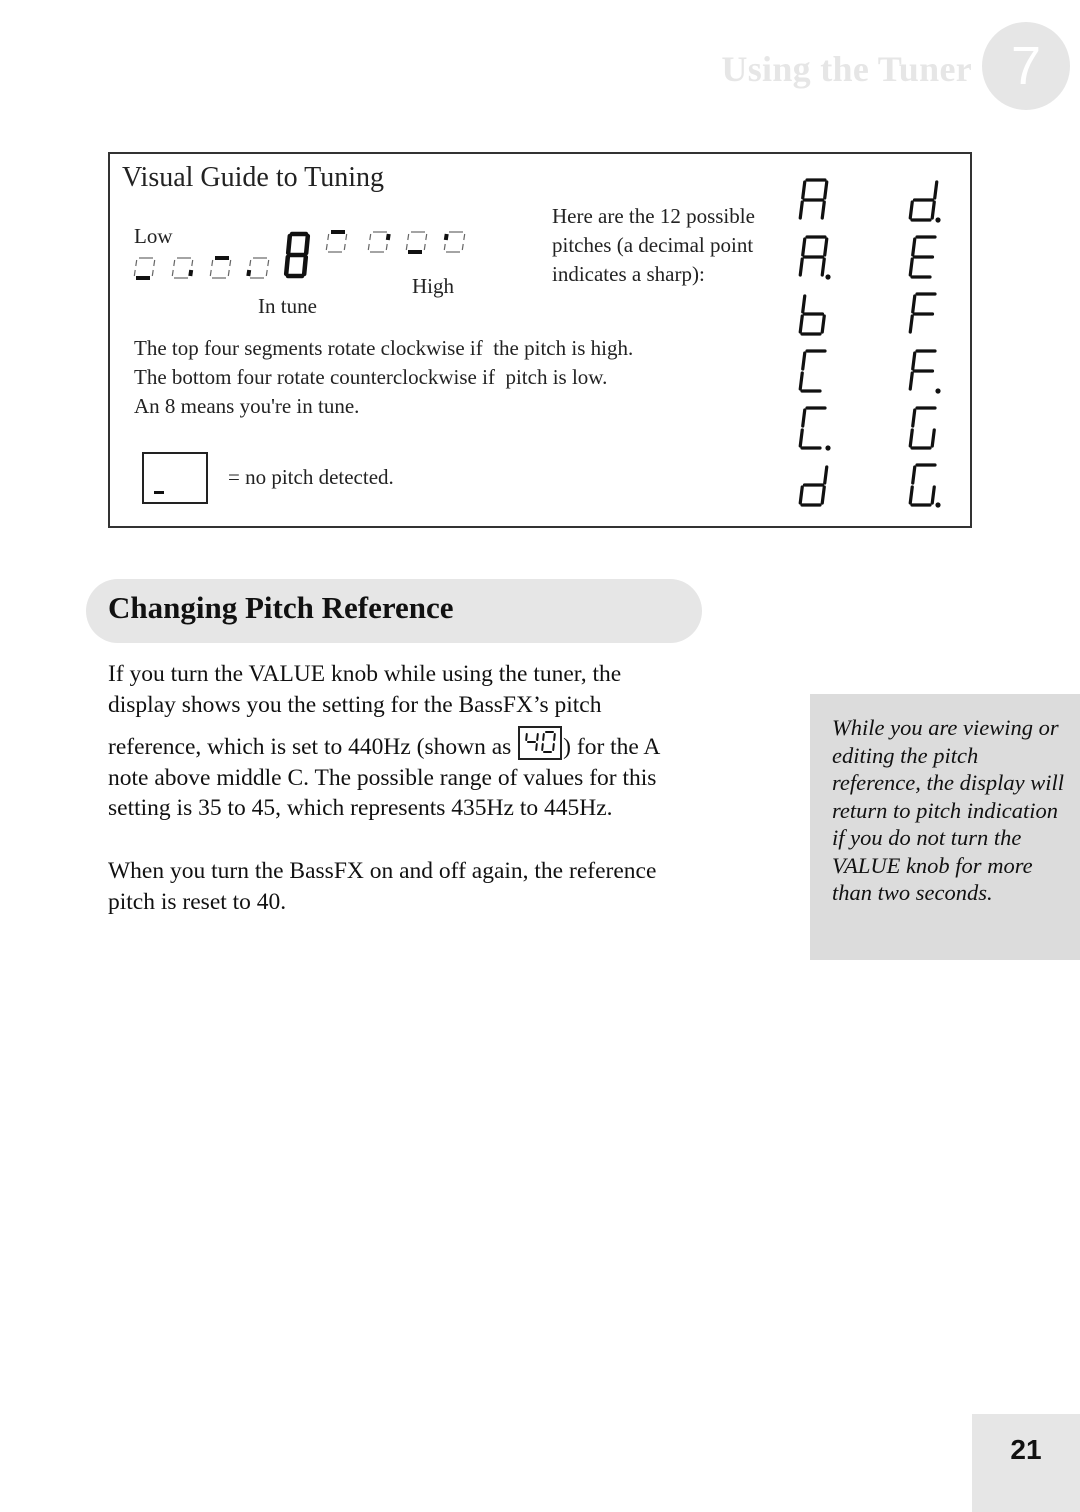 The height and width of the screenshot is (1512, 1080). Describe the element at coordinates (197, 901) in the screenshot. I see `paragraph-line: pitch is reset to 40.` at that location.